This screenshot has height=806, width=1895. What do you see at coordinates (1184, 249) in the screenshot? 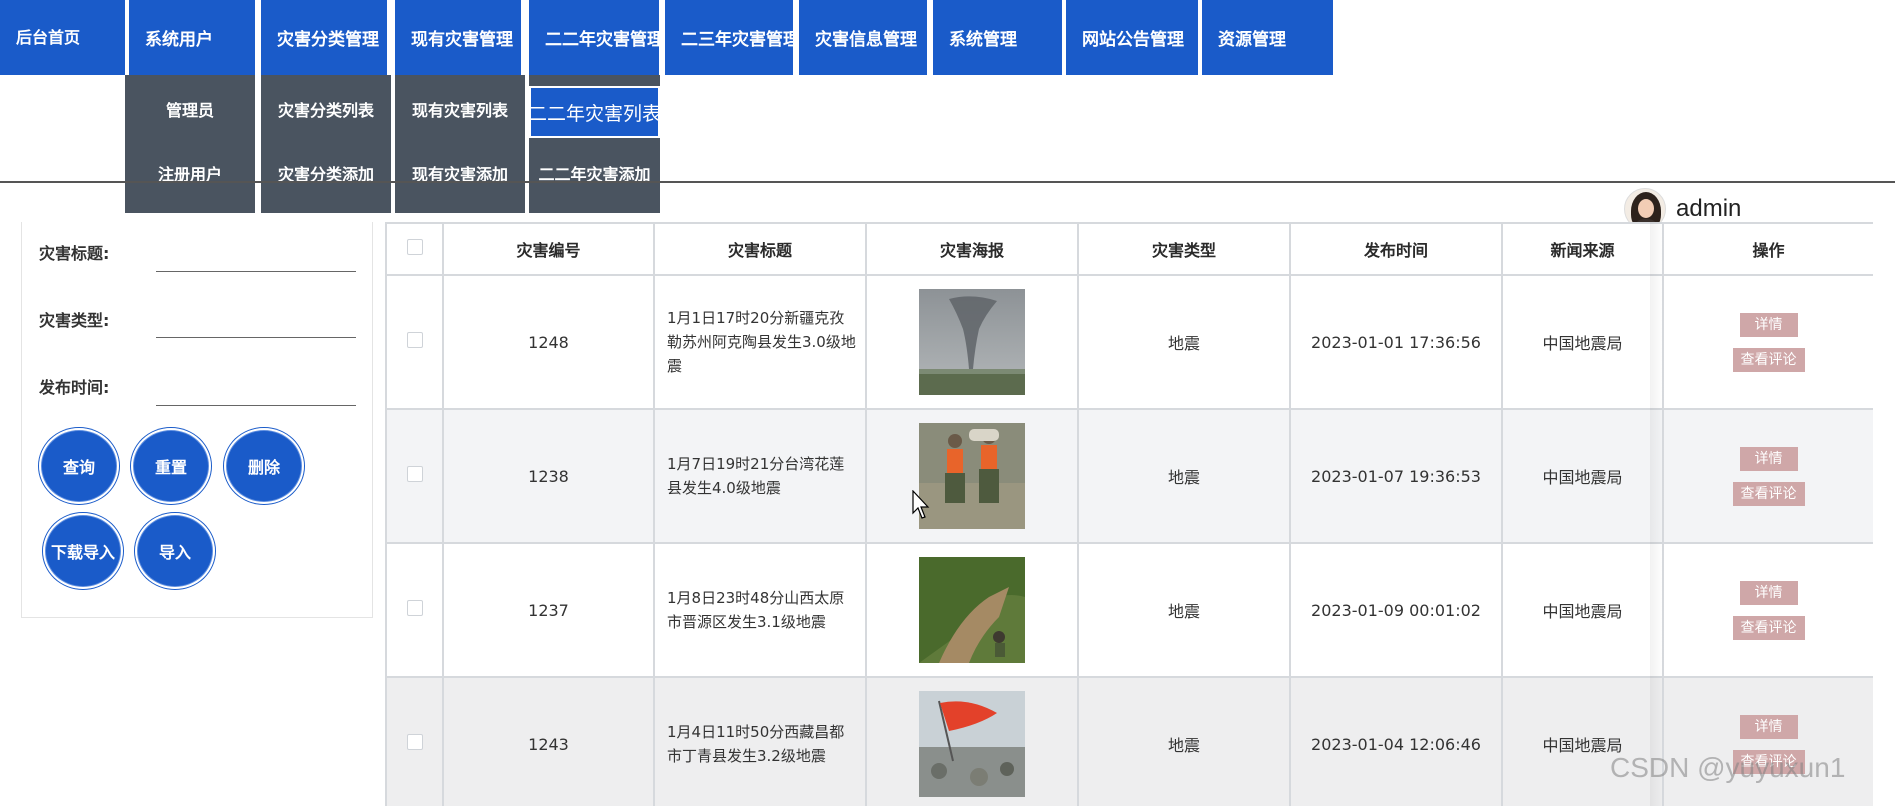
I see `column-header-type: 灾害类型` at bounding box center [1184, 249].